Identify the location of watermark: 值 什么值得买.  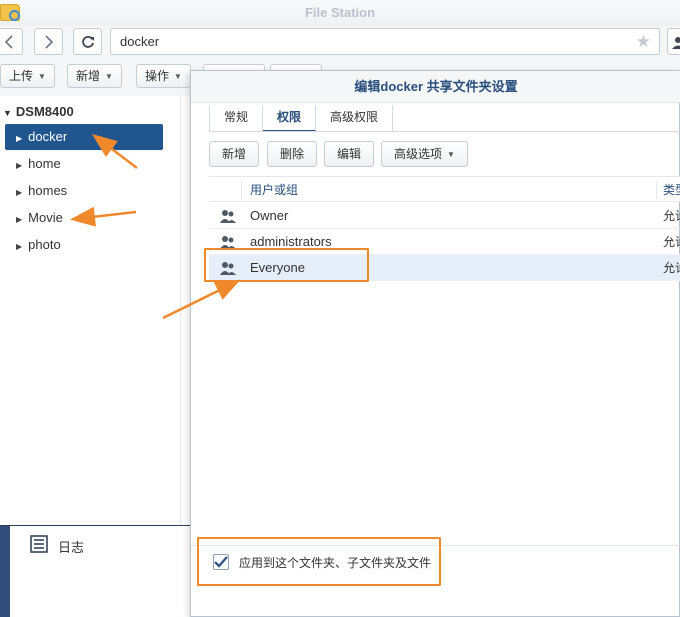
(607, 599).